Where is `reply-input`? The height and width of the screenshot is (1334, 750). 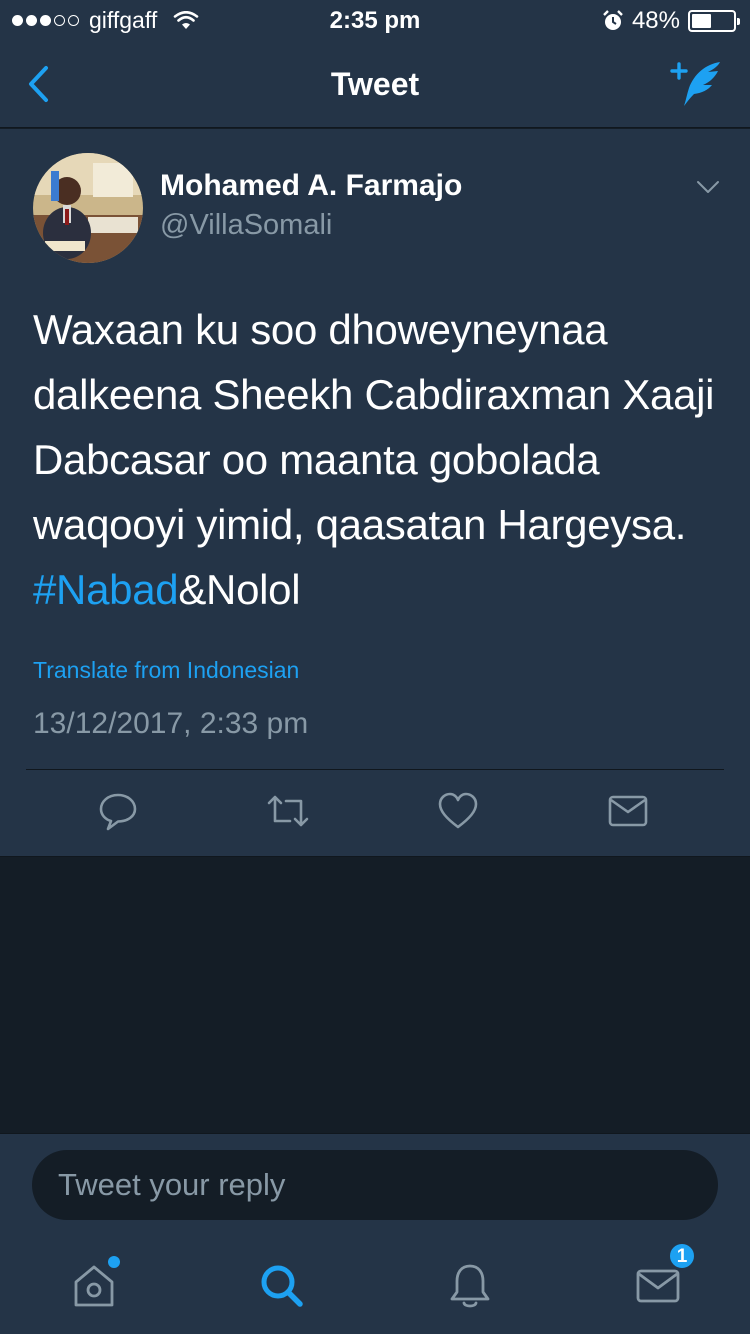 reply-input is located at coordinates (375, 1185).